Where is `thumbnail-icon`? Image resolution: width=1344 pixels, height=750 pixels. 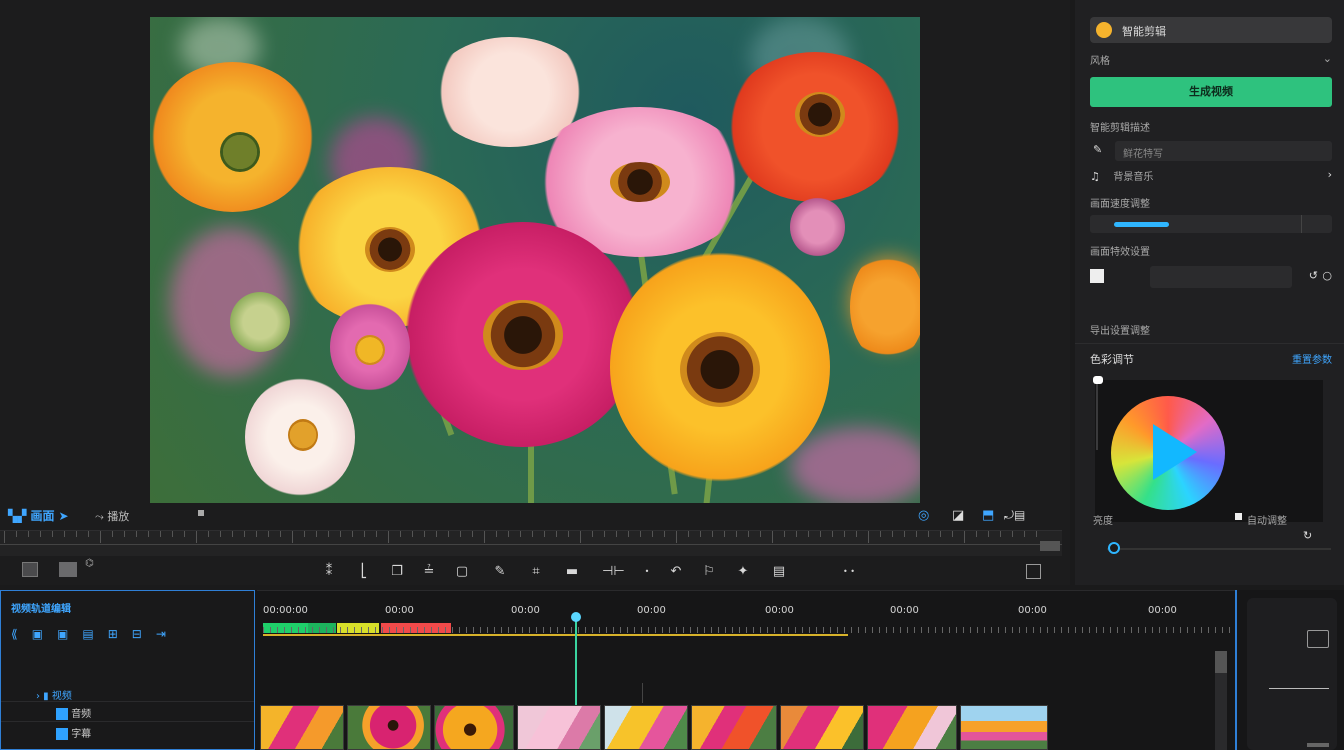
thumbnail-icon is located at coordinates (68, 569).